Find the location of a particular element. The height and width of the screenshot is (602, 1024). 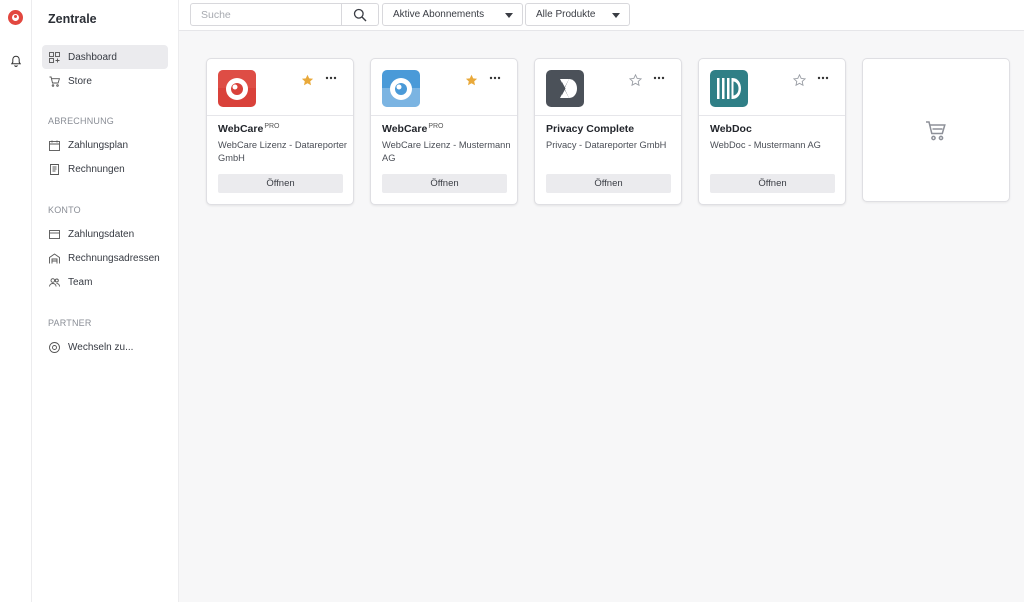

sidebar-item-zahlungsplan: Zahlungsplan is located at coordinates (105, 145).